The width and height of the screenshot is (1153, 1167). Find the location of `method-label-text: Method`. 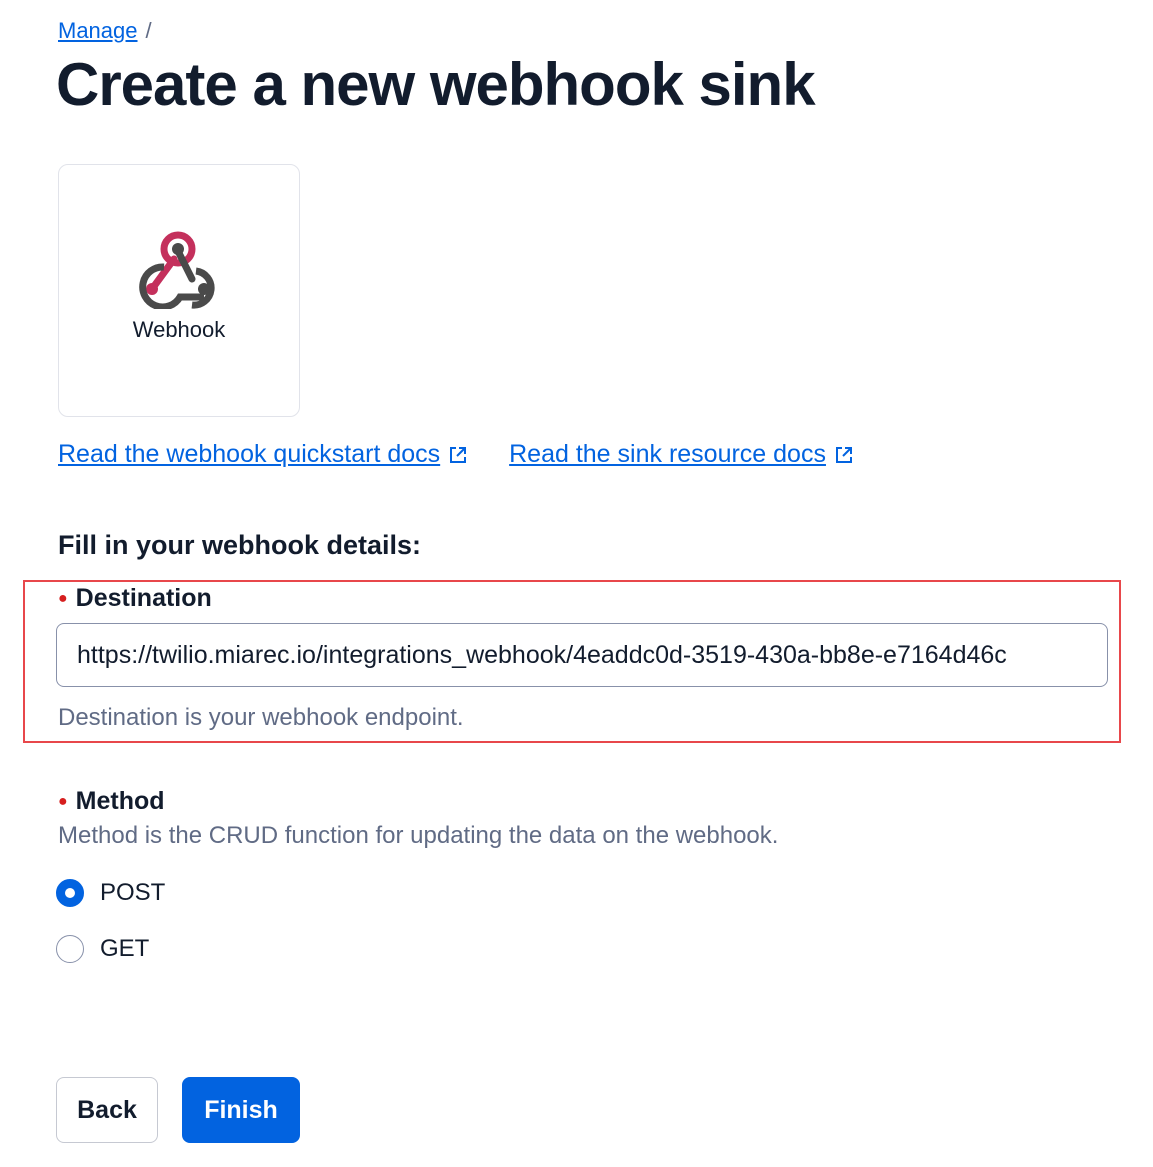

method-label-text: Method is located at coordinates (120, 801).